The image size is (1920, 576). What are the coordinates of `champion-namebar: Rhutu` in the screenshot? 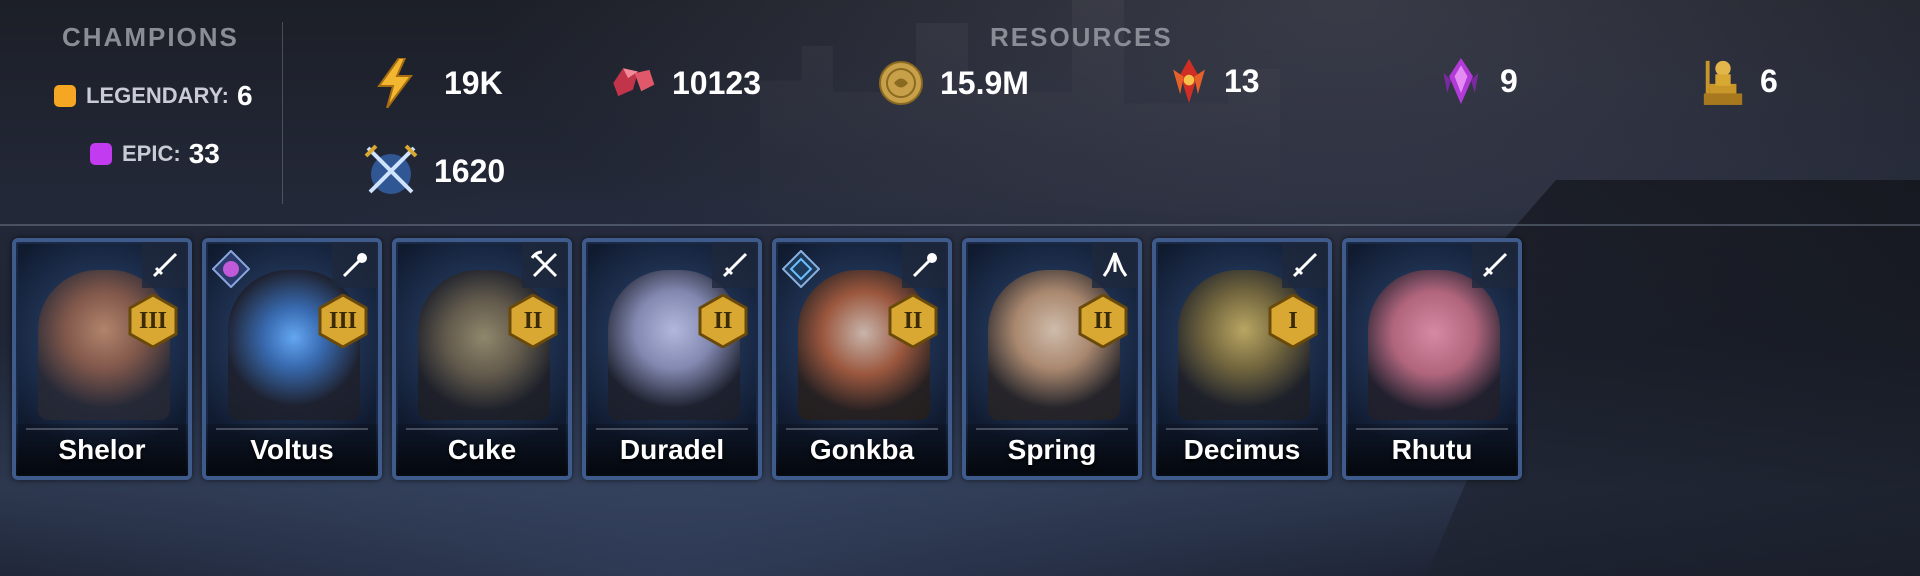 It's located at (1432, 450).